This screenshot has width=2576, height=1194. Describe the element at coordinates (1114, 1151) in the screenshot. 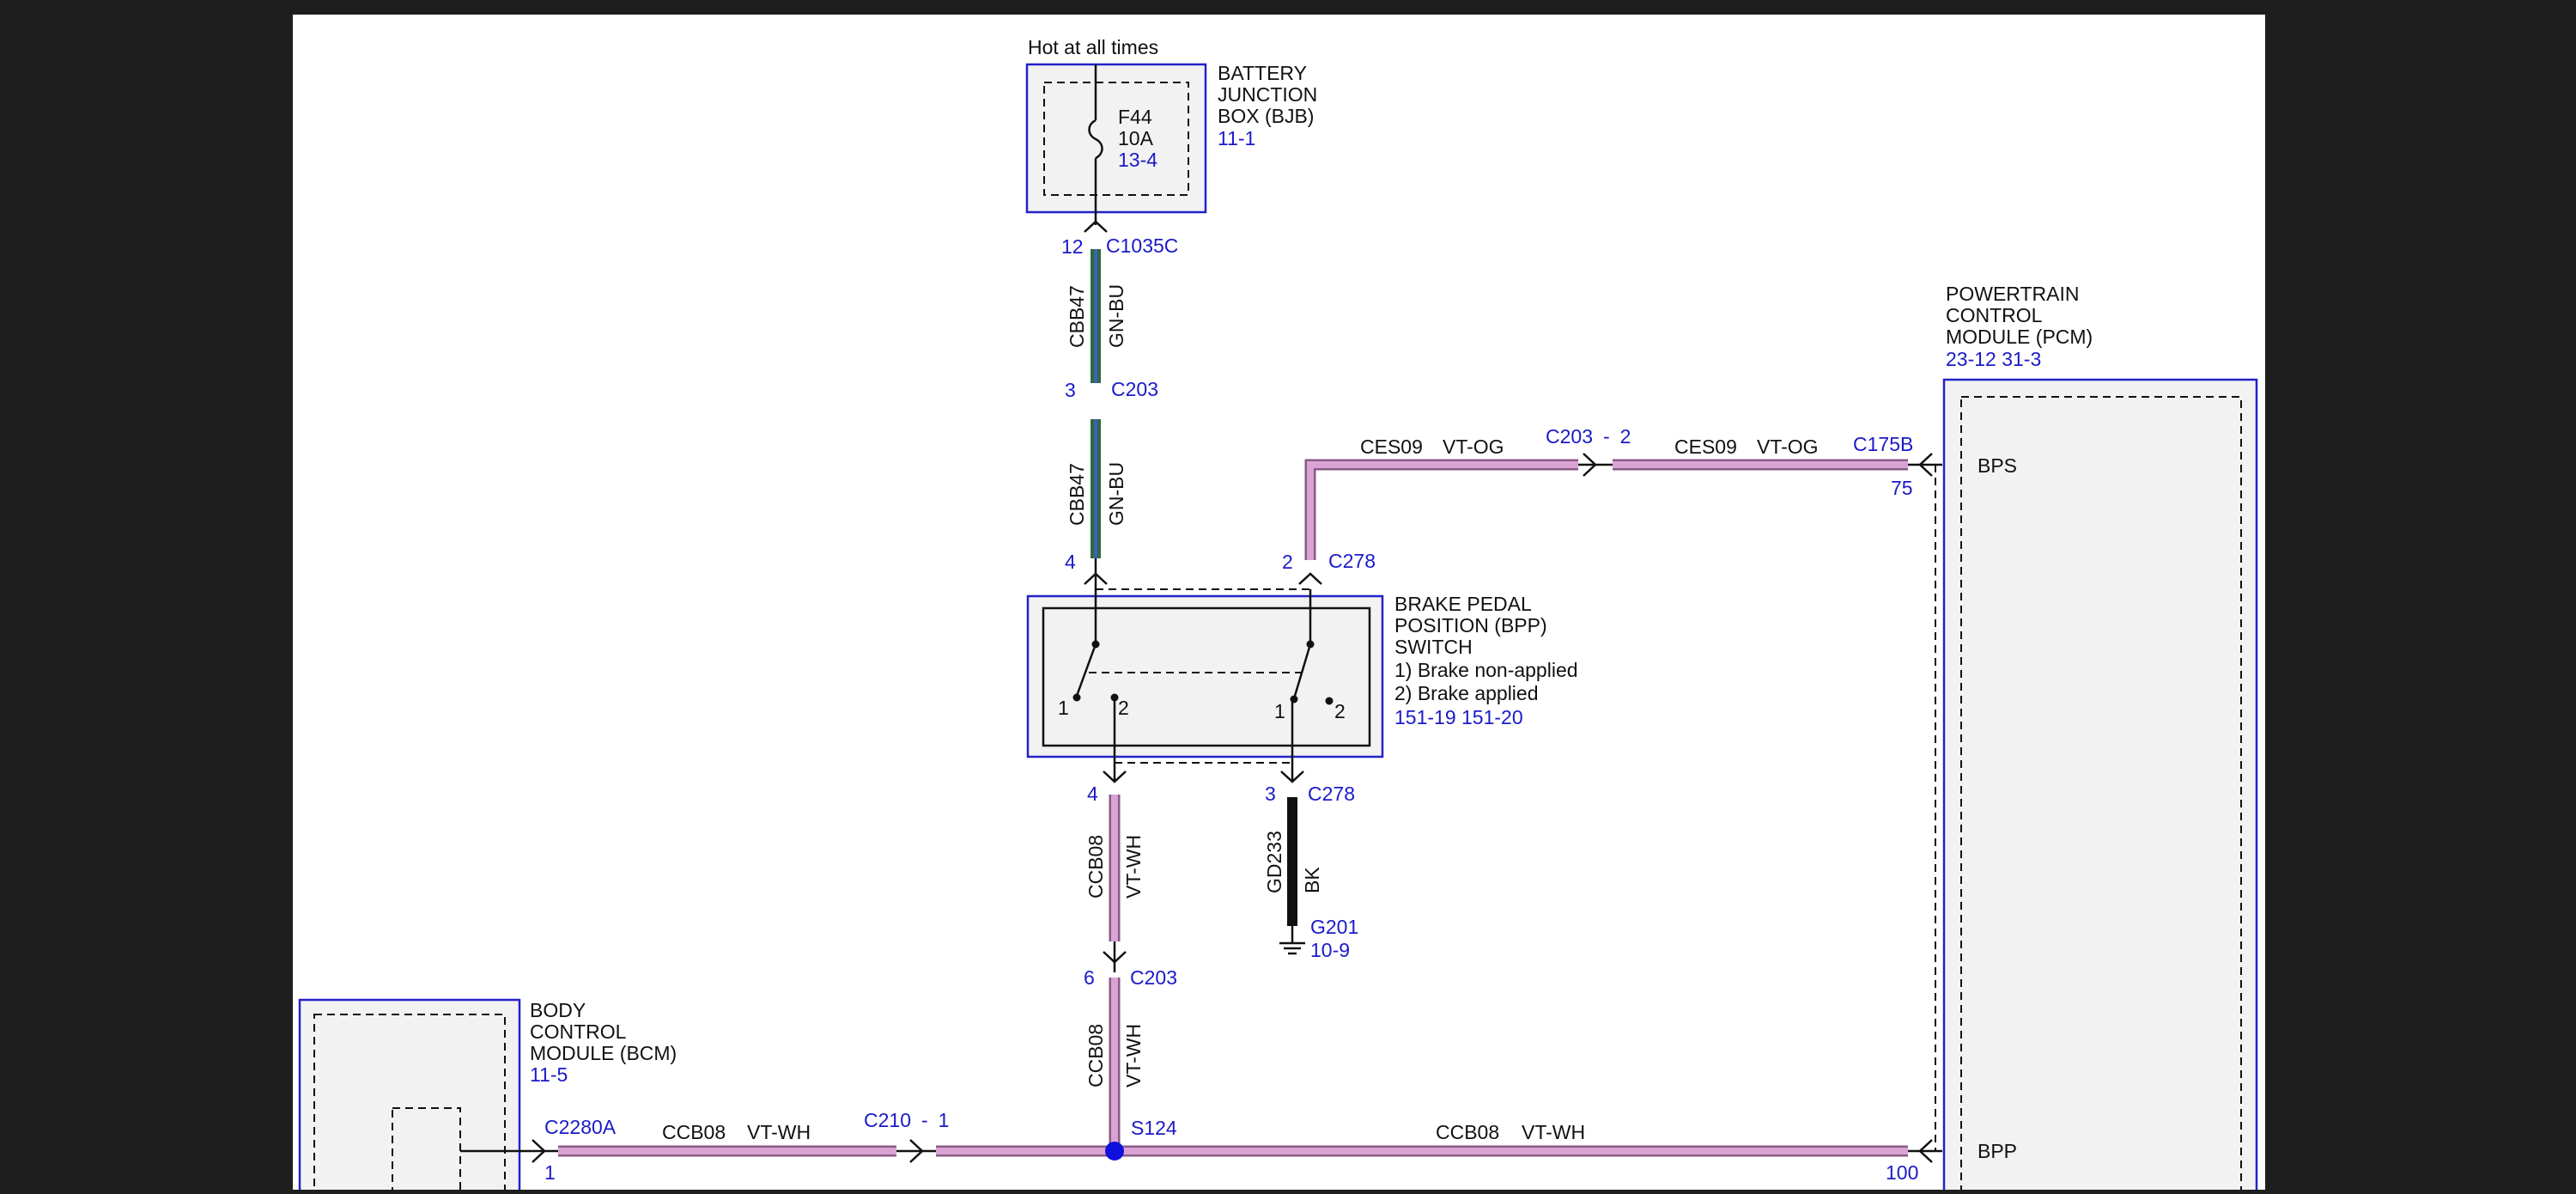

I see `splice-s124` at that location.